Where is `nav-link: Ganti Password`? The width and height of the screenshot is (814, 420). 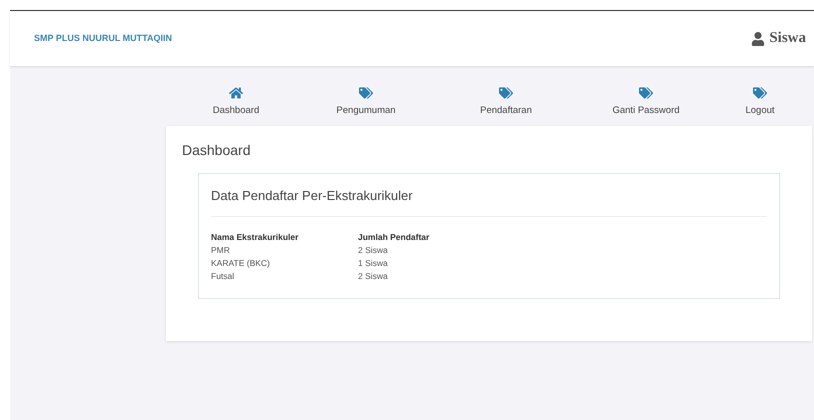
nav-link: Ganti Password is located at coordinates (646, 106).